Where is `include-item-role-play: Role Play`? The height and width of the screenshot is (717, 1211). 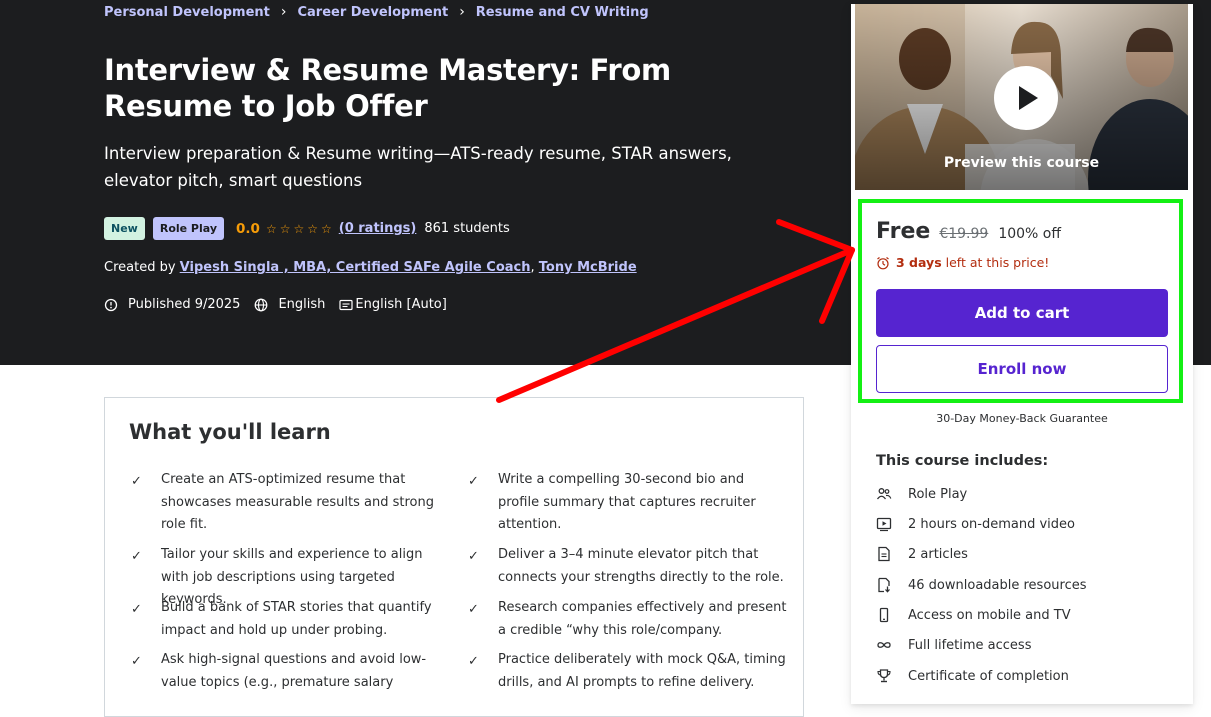
include-item-role-play: Role Play is located at coordinates (921, 494).